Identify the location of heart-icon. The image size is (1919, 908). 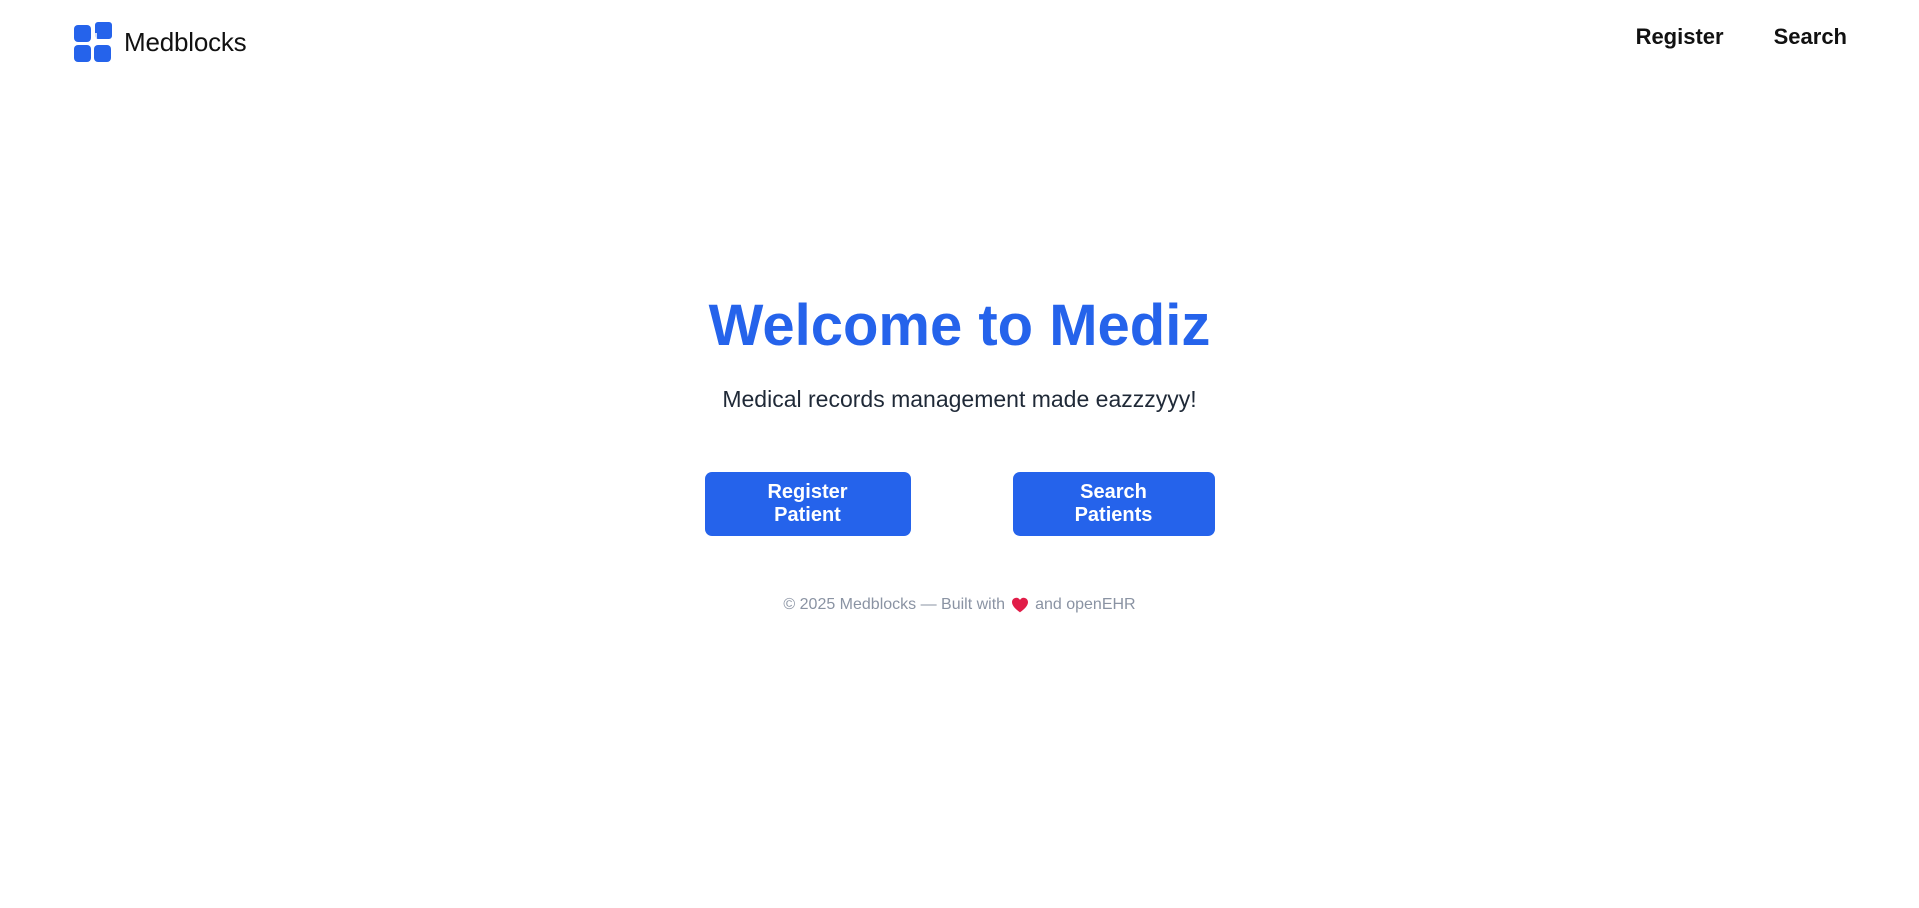
(1020, 605).